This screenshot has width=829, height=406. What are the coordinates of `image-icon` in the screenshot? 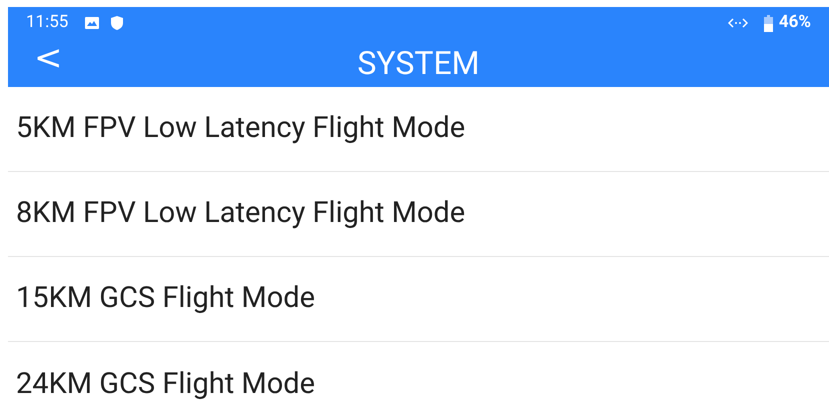 It's located at (92, 23).